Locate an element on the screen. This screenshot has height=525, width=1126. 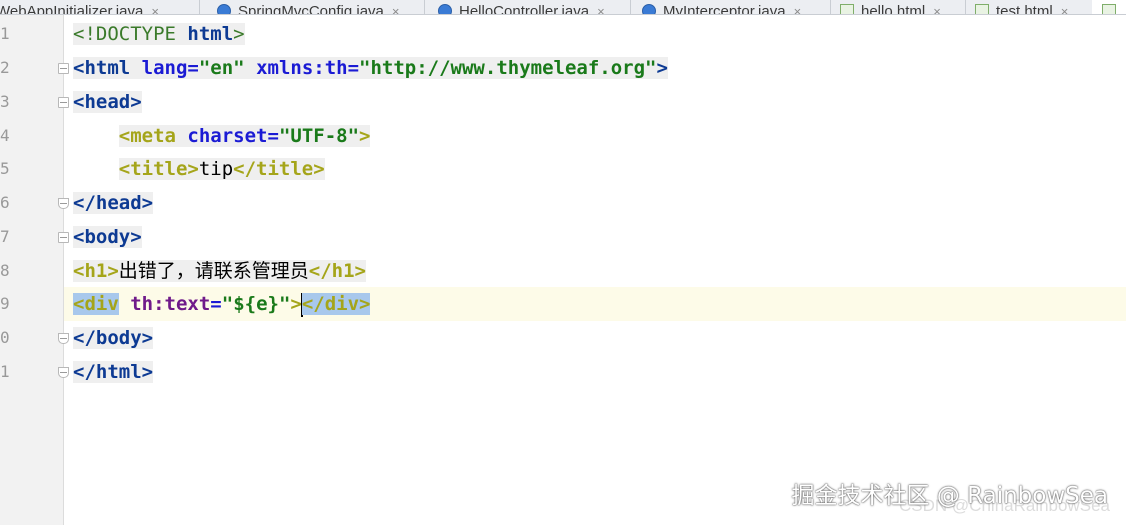
tab-label: WebAppInitializer.java is located at coordinates (72, 8).